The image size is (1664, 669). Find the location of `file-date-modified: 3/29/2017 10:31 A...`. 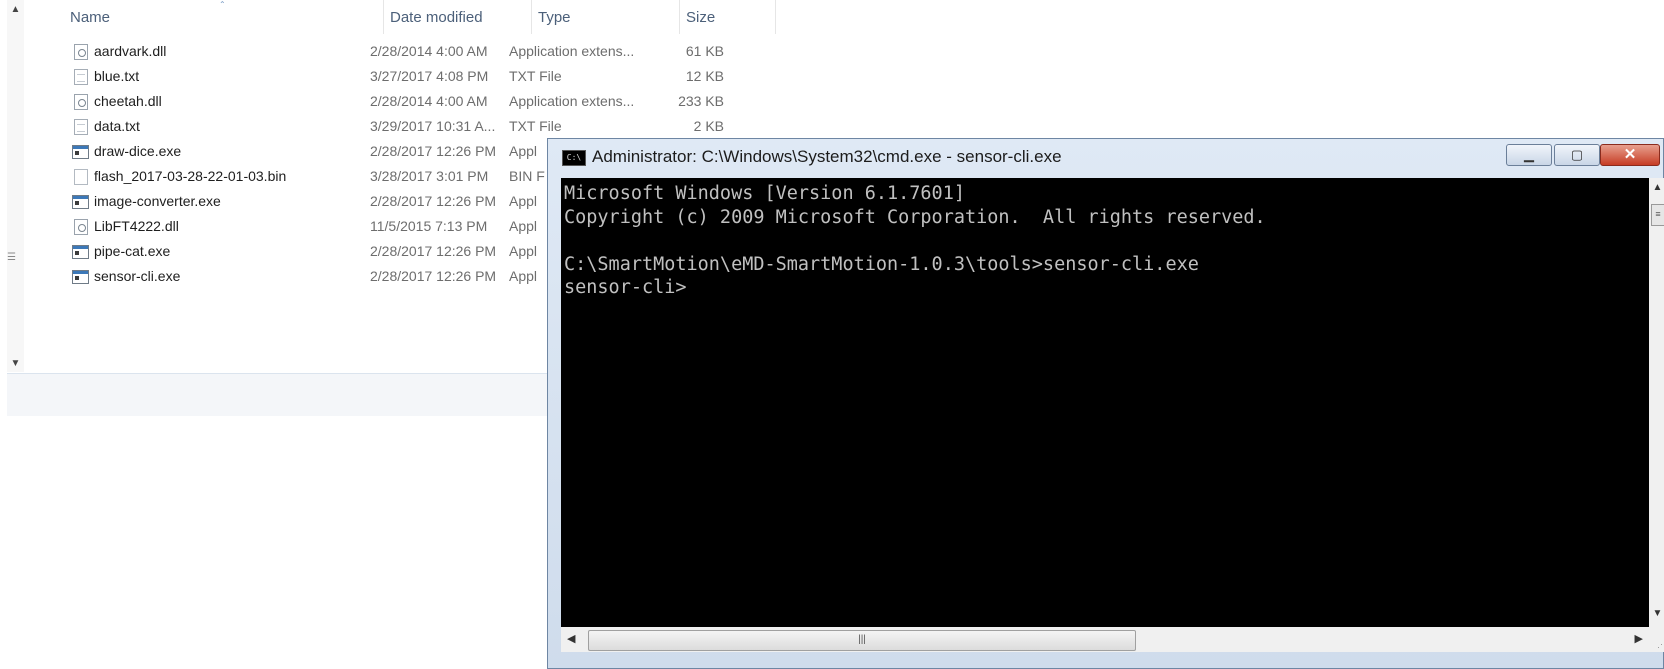

file-date-modified: 3/29/2017 10:31 A... is located at coordinates (433, 126).